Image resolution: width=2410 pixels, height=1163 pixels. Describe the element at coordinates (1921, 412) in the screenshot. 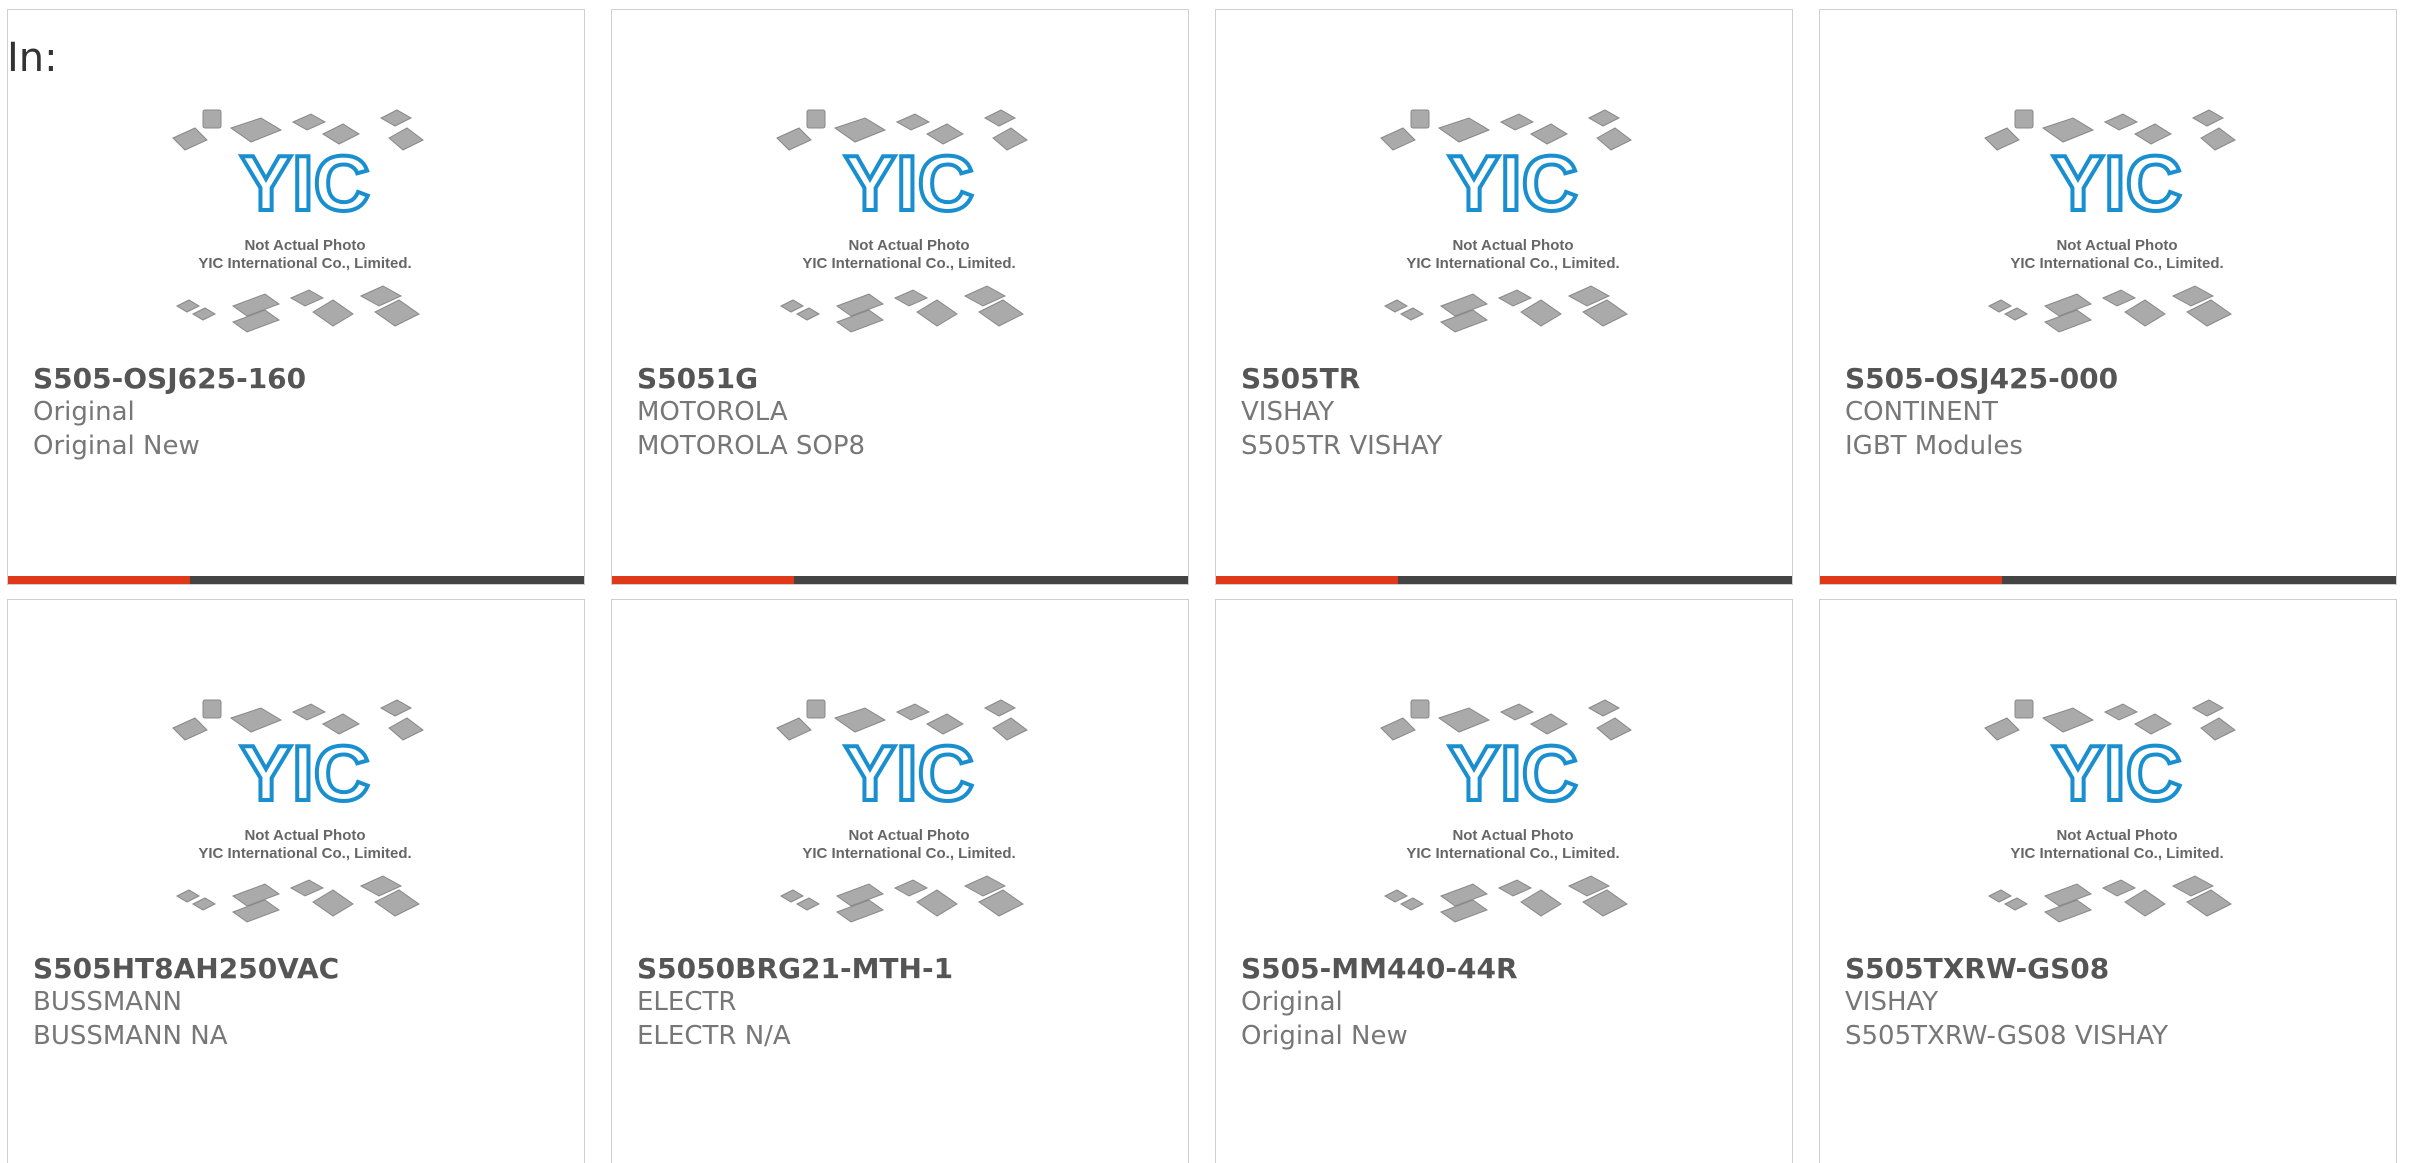

I see `manufacturer: CONTINENT` at that location.